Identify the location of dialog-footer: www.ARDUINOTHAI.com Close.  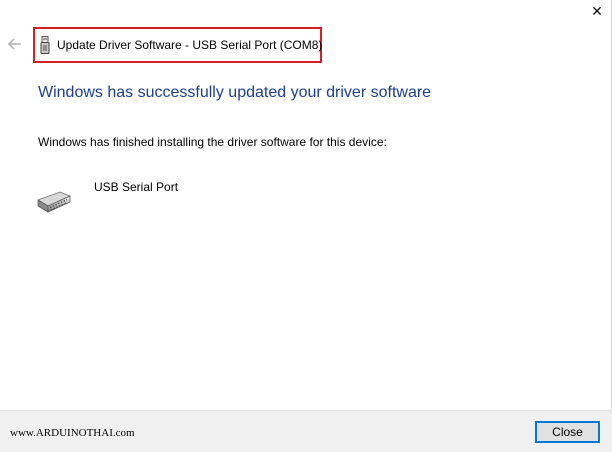
(306, 431).